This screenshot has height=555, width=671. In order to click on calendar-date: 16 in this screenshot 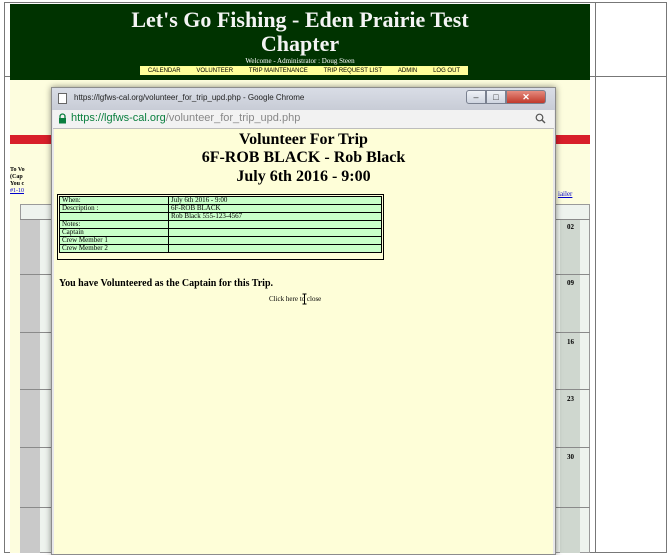, I will do `click(570, 342)`.